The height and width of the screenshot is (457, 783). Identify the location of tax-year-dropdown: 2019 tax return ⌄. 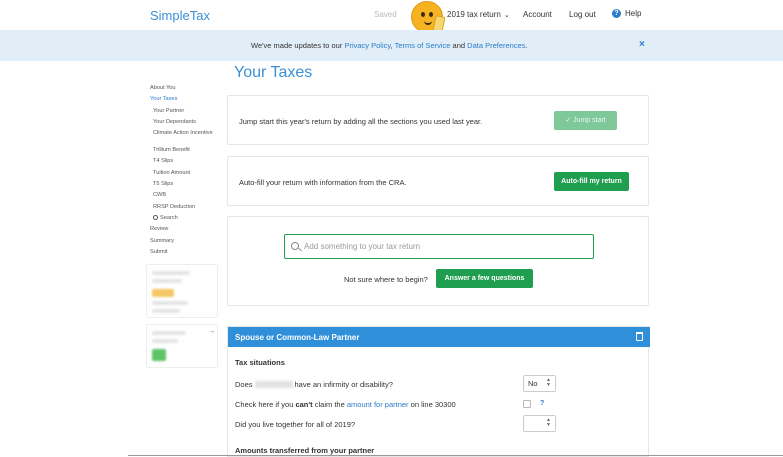
(478, 14).